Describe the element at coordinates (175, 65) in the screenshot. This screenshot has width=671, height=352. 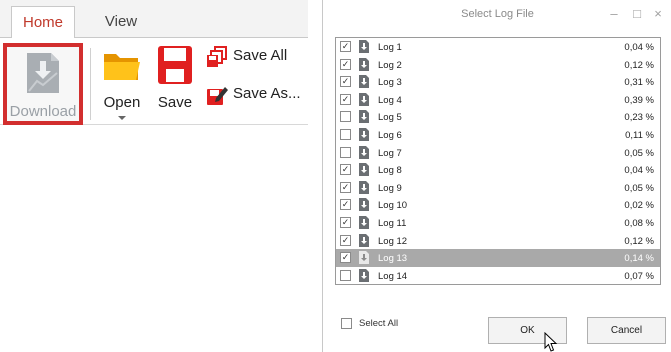
I see `save-icon` at that location.